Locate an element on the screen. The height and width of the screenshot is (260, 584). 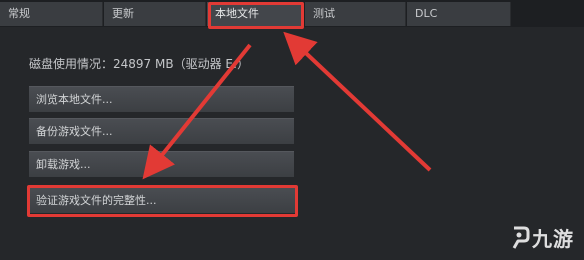
watermark-text: 九游 is located at coordinates (553, 239).